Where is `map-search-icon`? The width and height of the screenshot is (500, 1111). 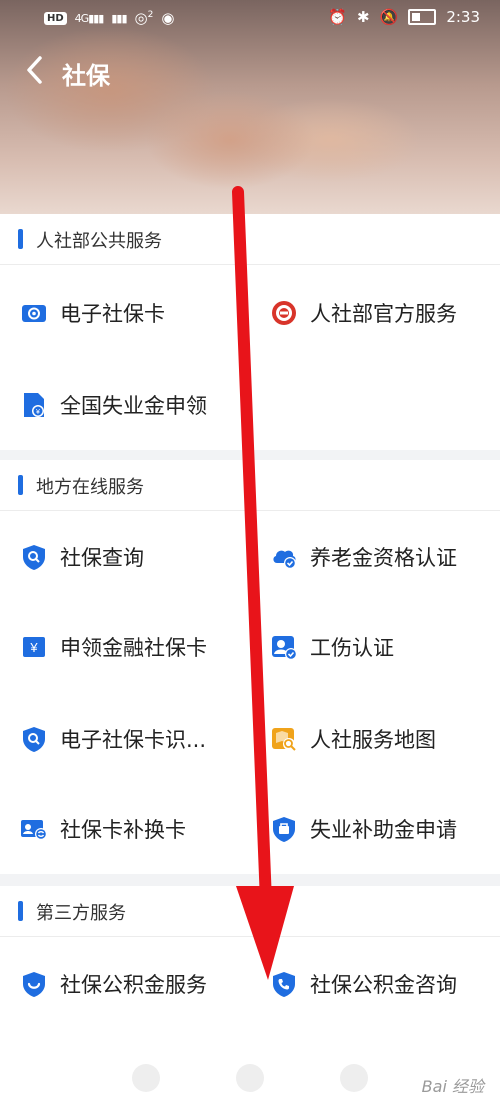 map-search-icon is located at coordinates (284, 739).